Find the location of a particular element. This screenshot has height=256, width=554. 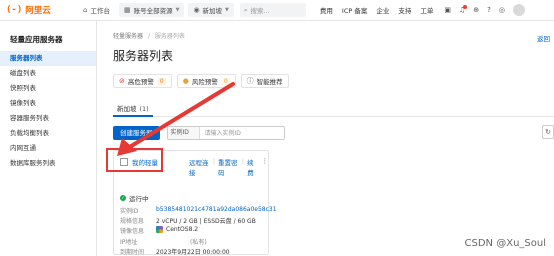

account-resources-dropdown: ▦ 账号全部资源 ▼ is located at coordinates (151, 10).